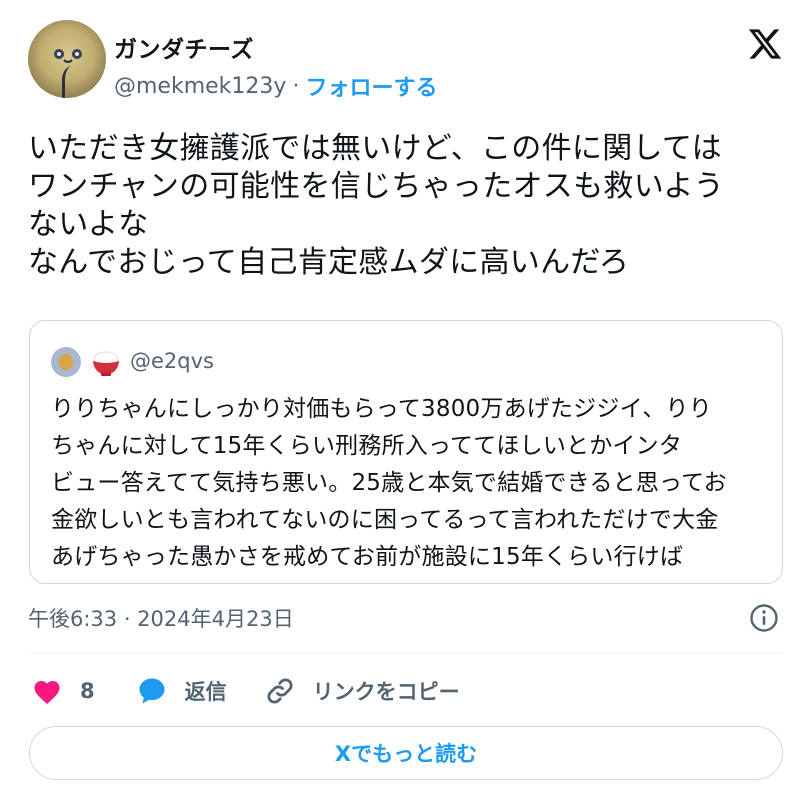 This screenshot has width=810, height=810. Describe the element at coordinates (765, 44) in the screenshot. I see `x-logo-icon` at that location.